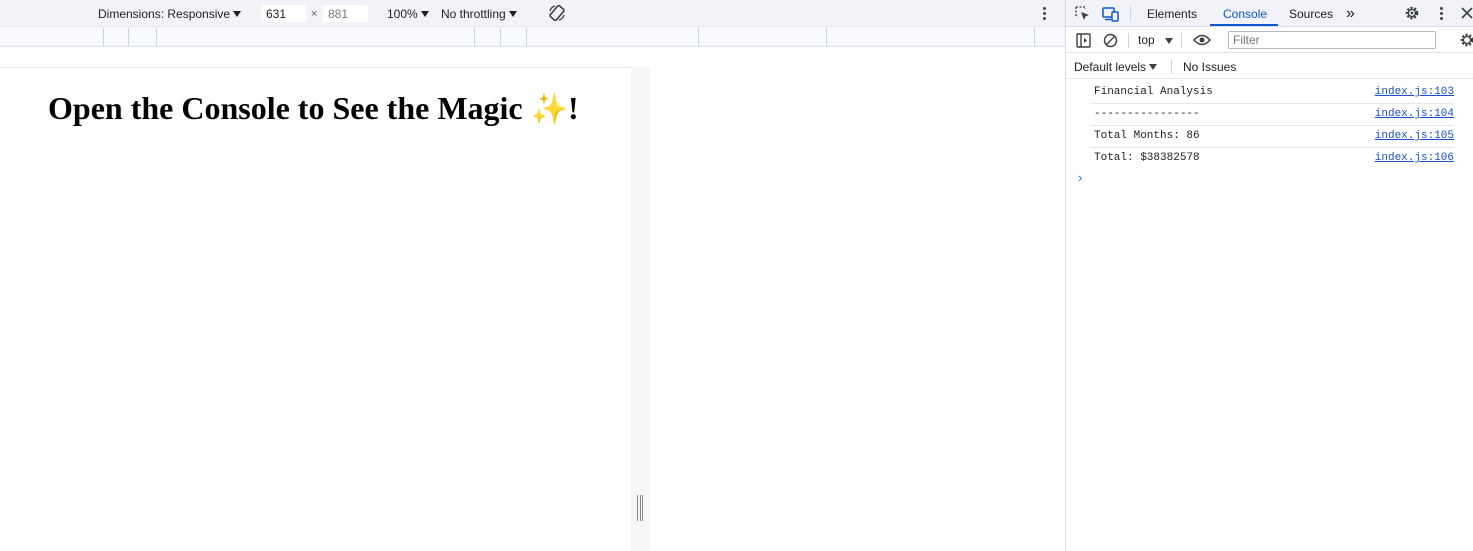  Describe the element at coordinates (1272, 159) in the screenshot. I see `console-message: Total: $38382578 index.js:106` at that location.